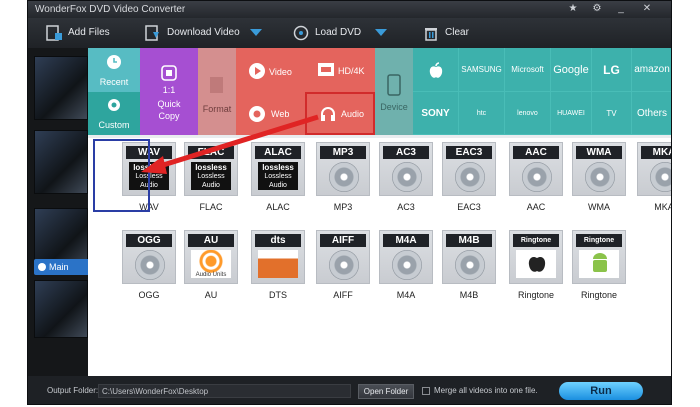  I want to click on arrow-shaft, so click(239, 141).